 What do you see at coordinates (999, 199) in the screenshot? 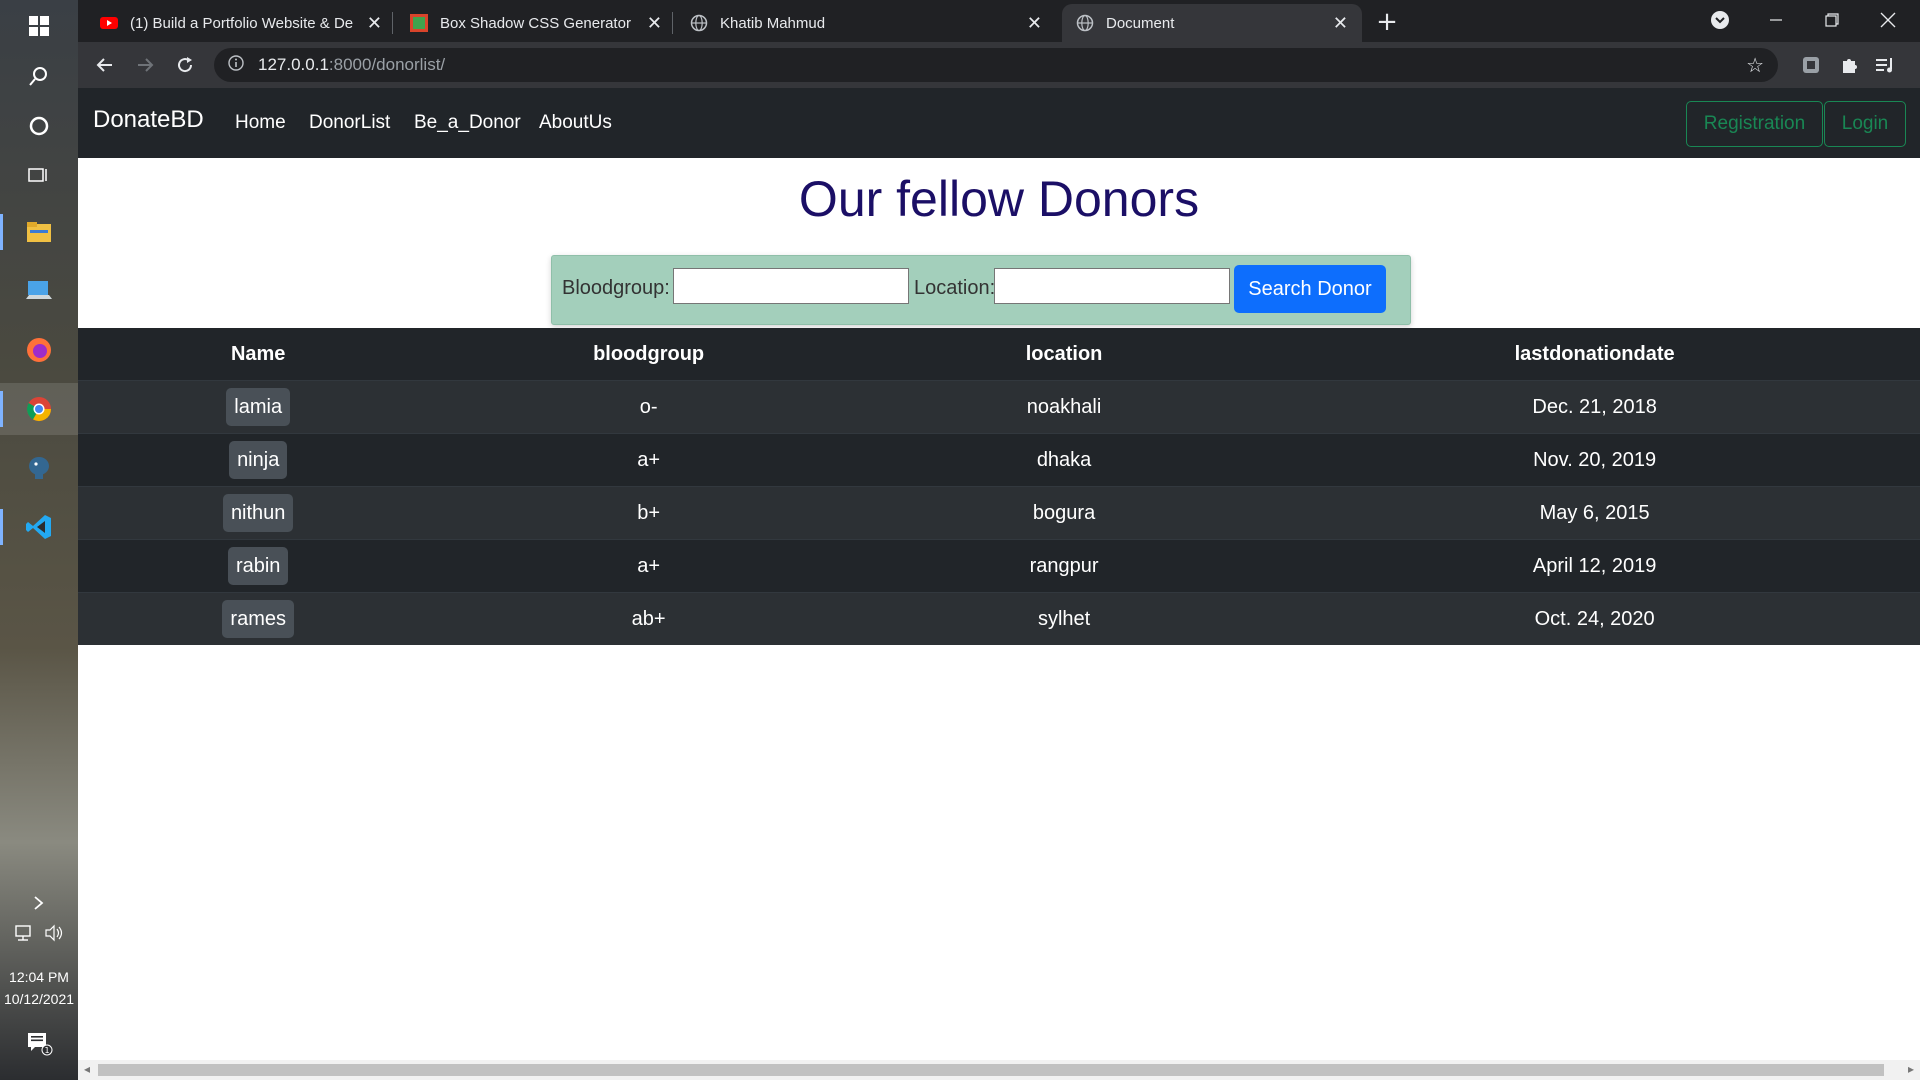
I see `page-title: Our fellow Donors` at bounding box center [999, 199].